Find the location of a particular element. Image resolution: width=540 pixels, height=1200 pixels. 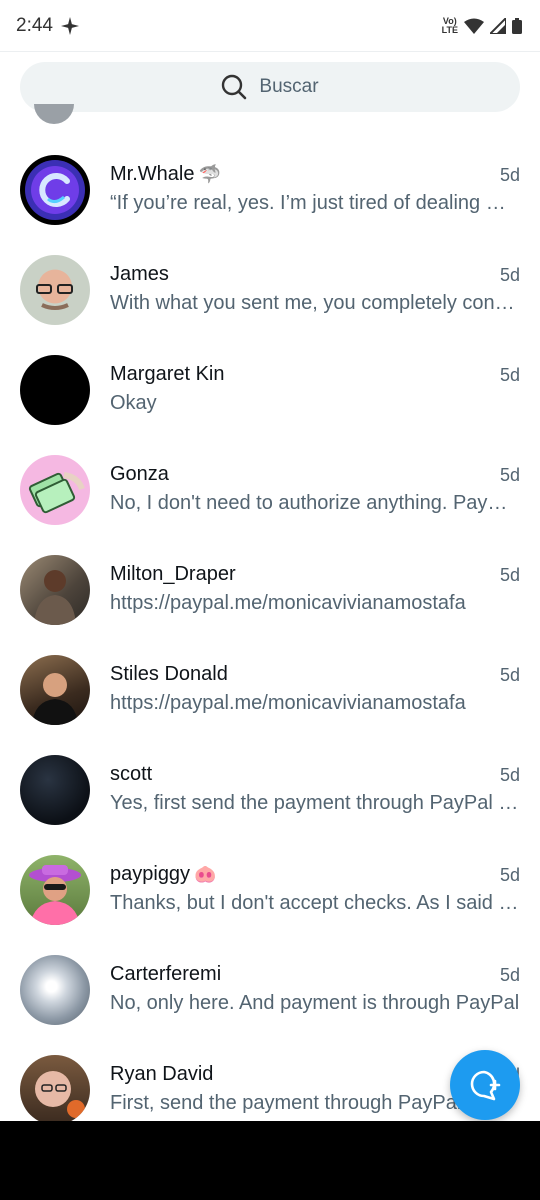

search-icon is located at coordinates (234, 87).